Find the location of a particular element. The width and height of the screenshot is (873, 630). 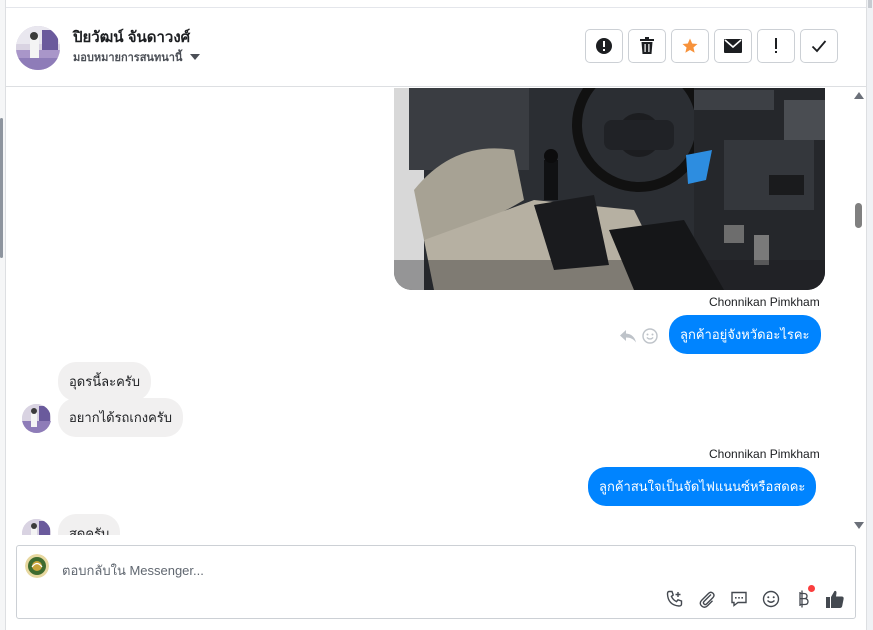

thumbs-up-icon is located at coordinates (835, 599).